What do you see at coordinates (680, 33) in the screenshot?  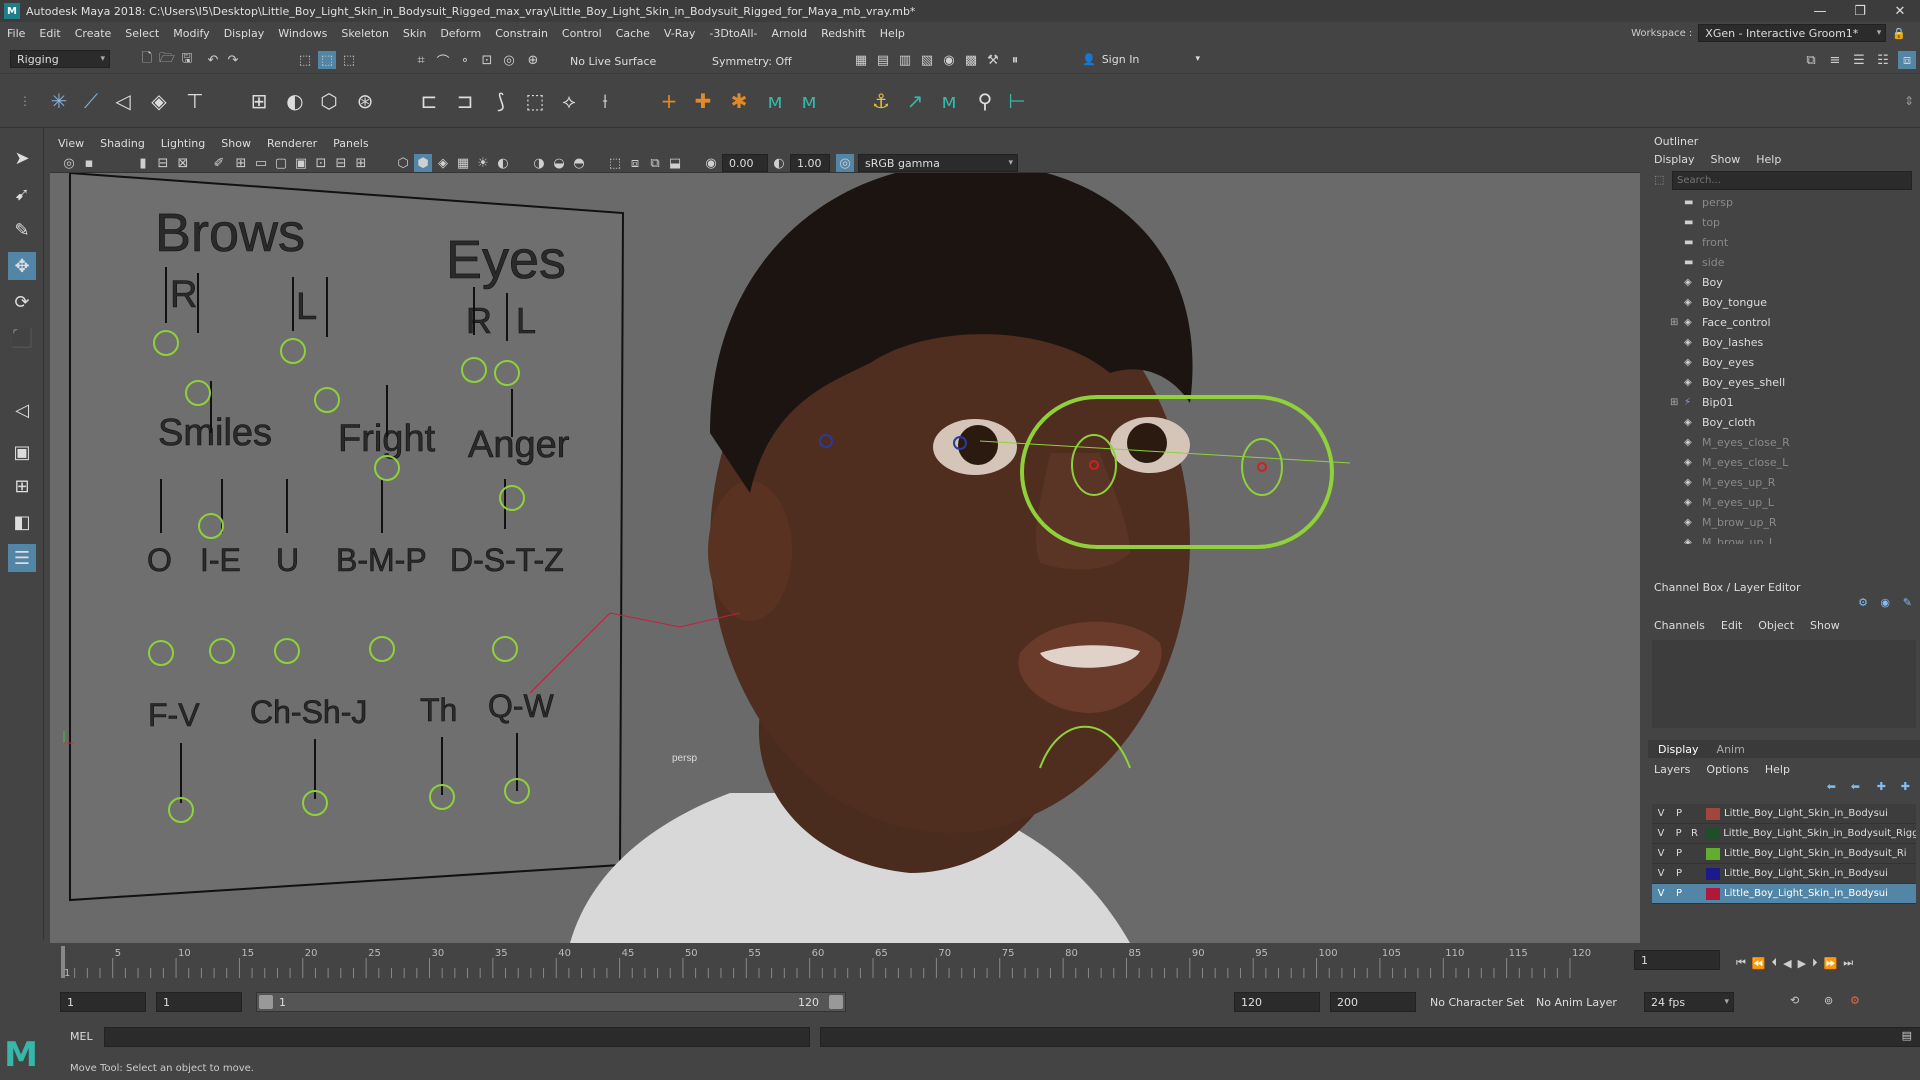 I see `menu-vray: V-Ray` at bounding box center [680, 33].